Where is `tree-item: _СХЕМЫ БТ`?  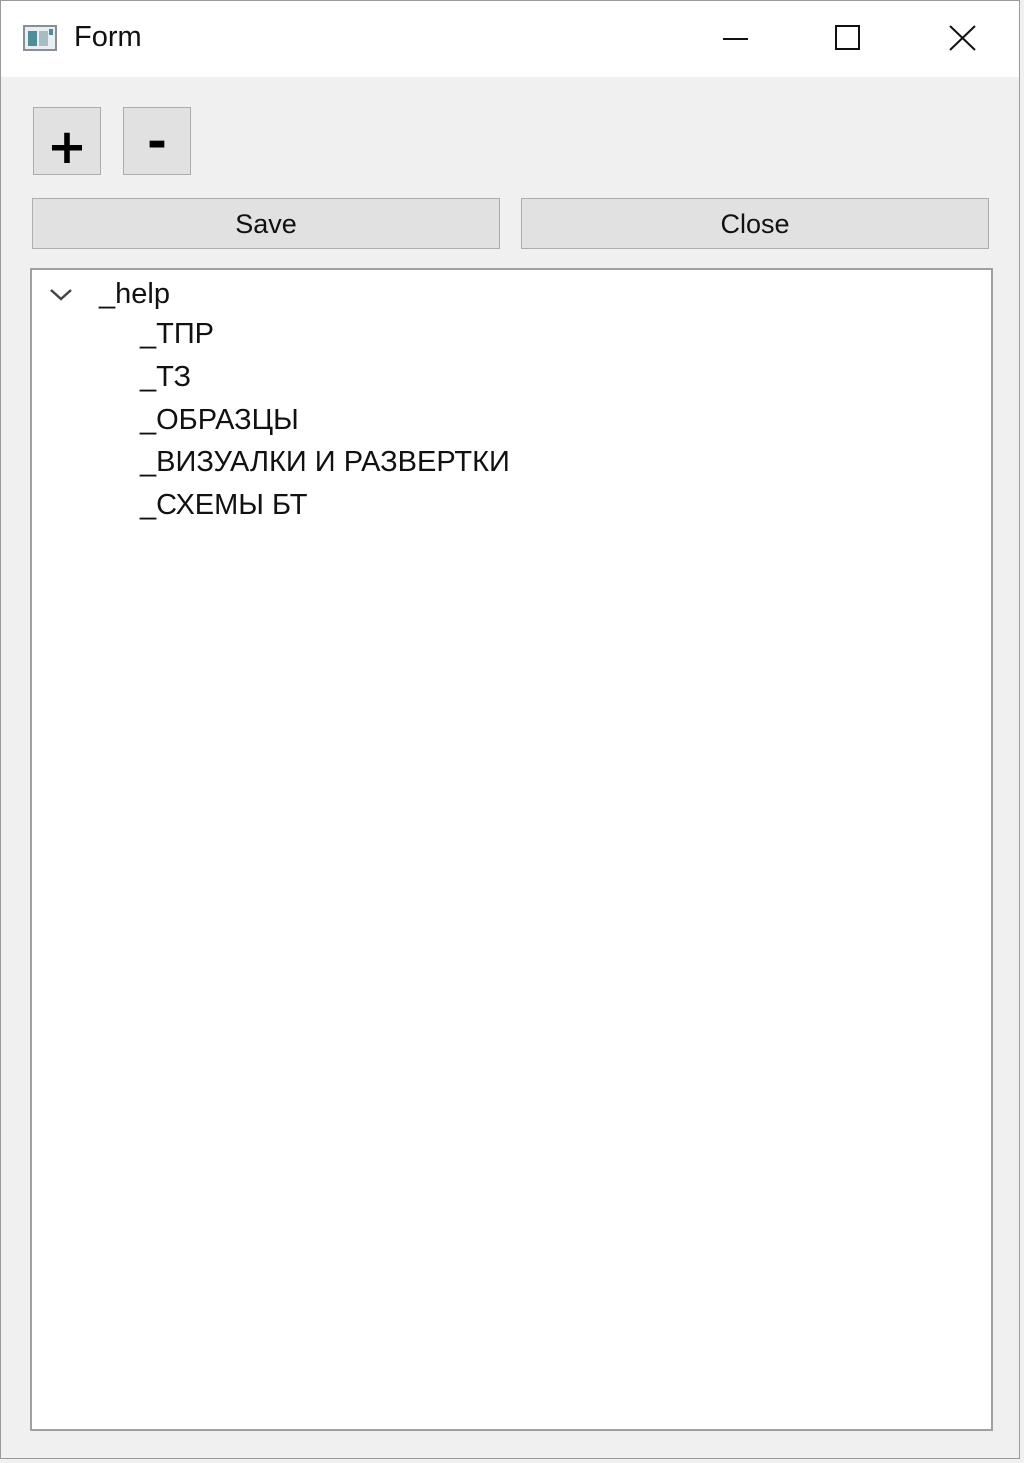
tree-item: _СХЕМЫ БТ is located at coordinates (223, 509).